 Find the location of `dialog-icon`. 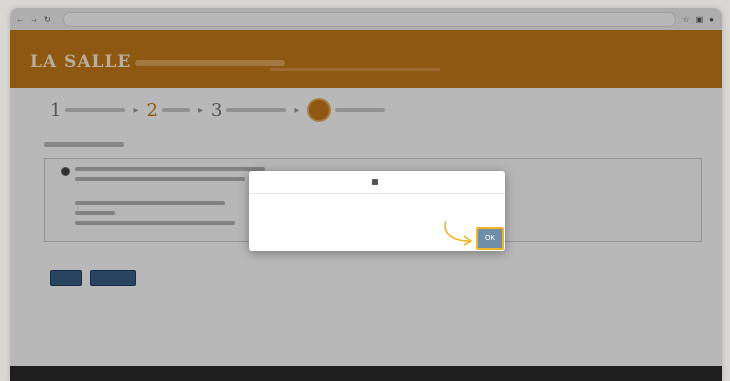

dialog-icon is located at coordinates (374, 182).